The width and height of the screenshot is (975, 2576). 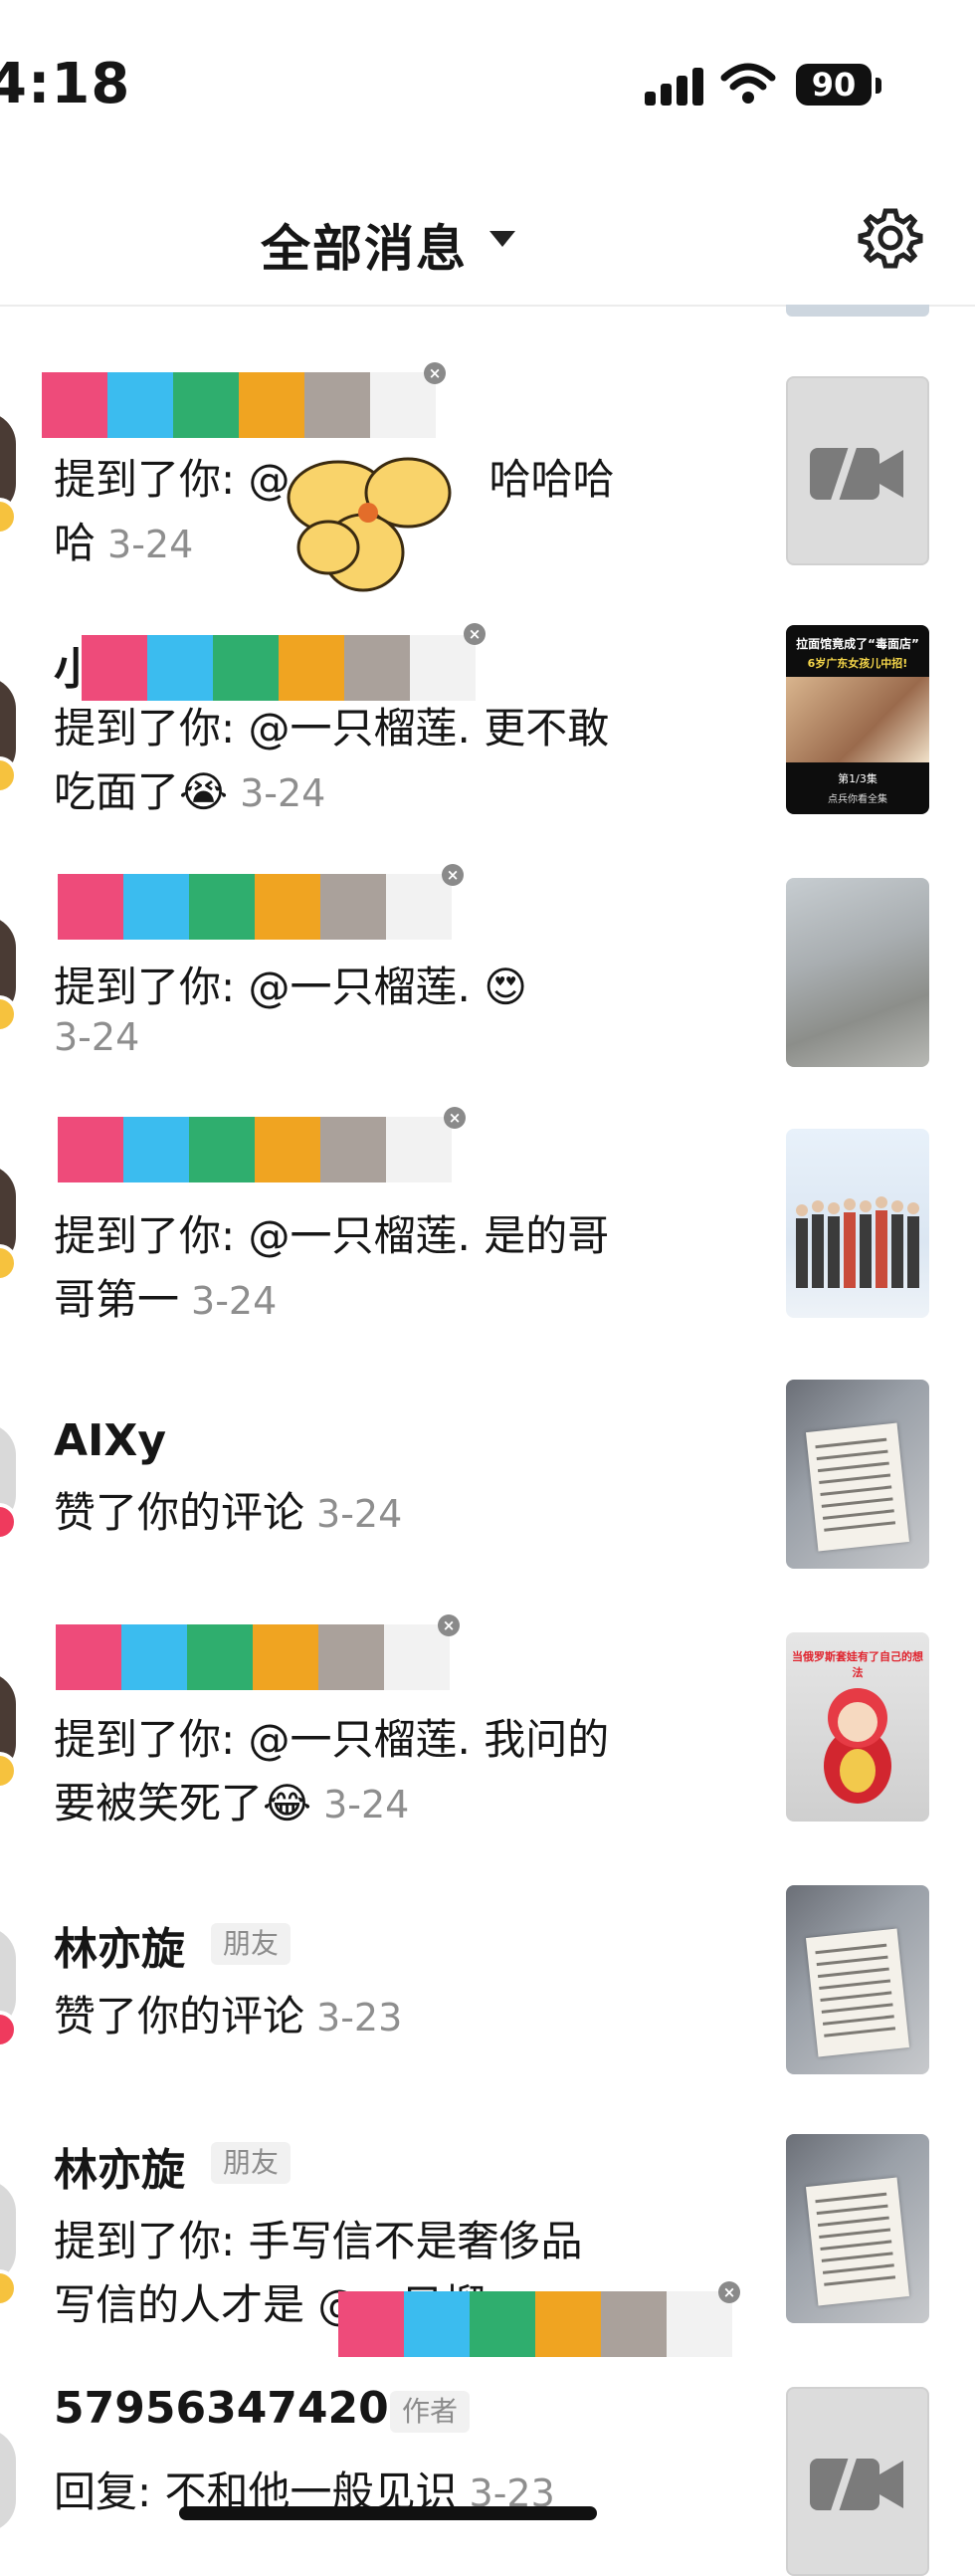 I want to click on username: AIXy, so click(x=110, y=1440).